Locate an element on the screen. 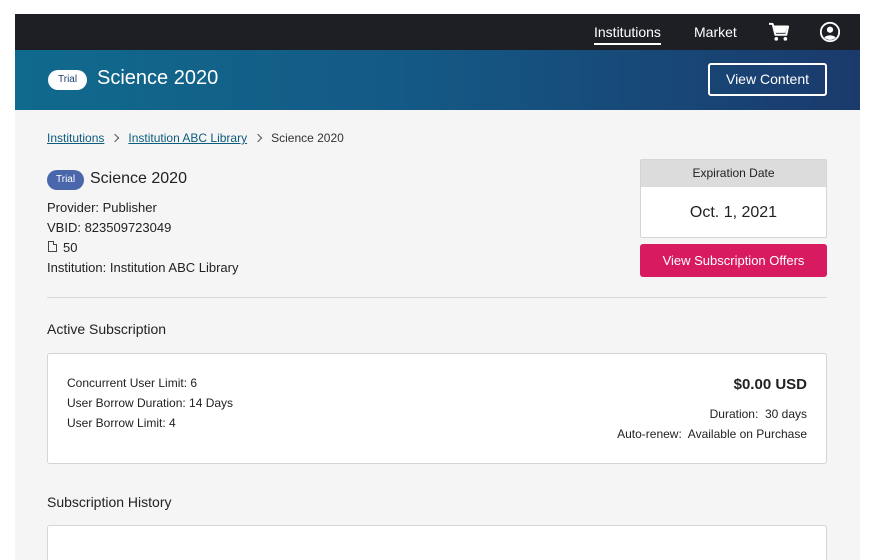  concurrent-user-limit: Concurrent User Limit: 6 is located at coordinates (132, 383).